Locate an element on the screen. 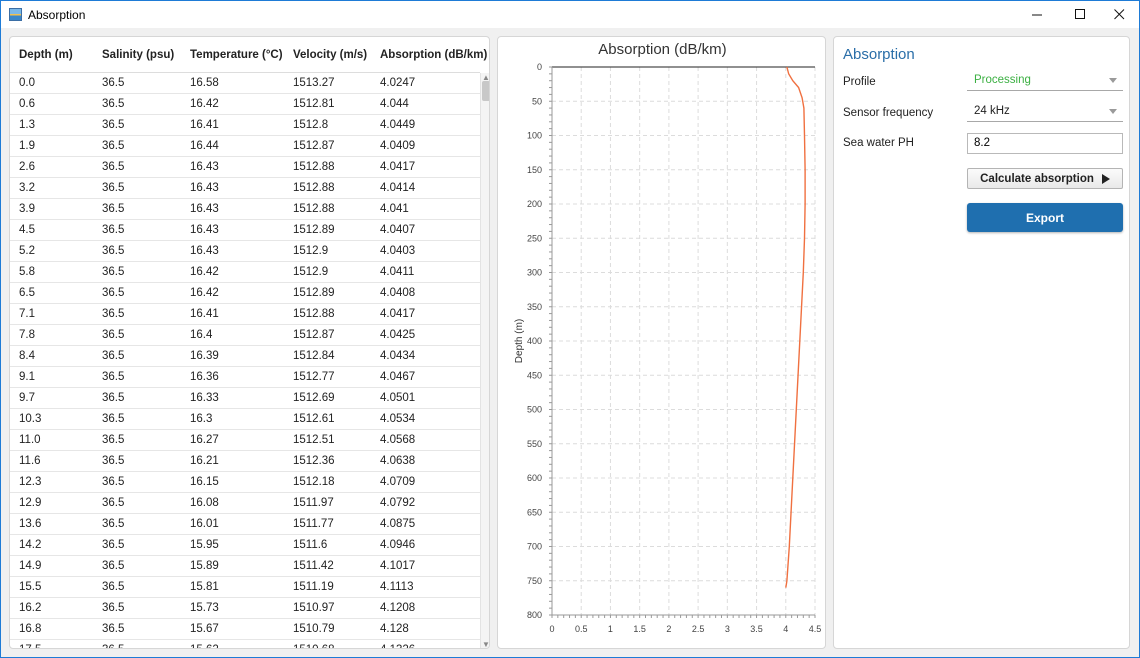 The width and height of the screenshot is (1140, 658). cell-depth: 9.7 is located at coordinates (27, 398).